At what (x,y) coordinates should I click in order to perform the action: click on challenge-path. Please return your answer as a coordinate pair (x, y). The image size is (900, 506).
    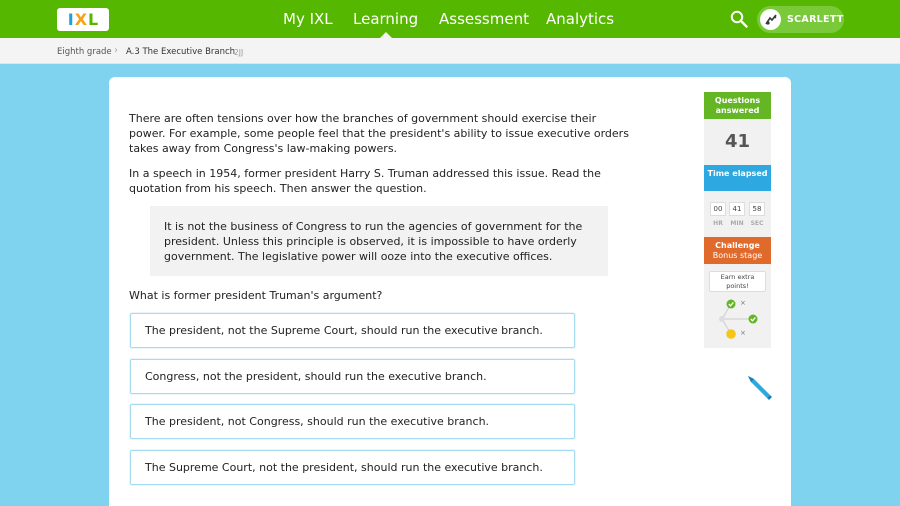
    Looking at the image, I should click on (738, 319).